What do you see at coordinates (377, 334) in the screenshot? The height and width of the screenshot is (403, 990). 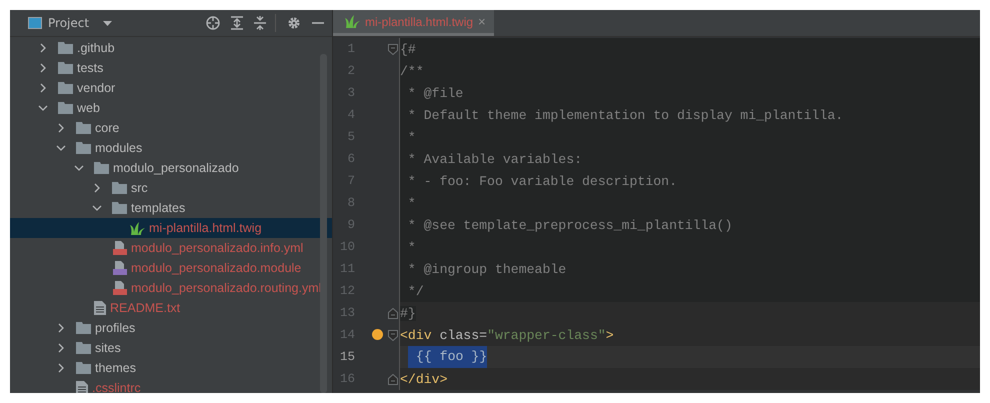 I see `bulb-icon` at bounding box center [377, 334].